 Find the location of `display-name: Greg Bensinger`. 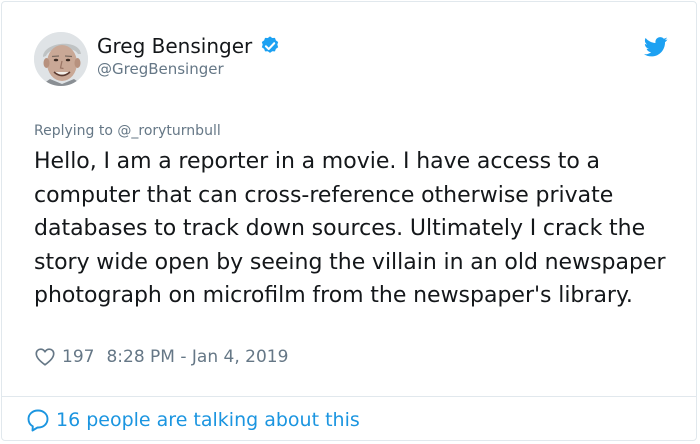

display-name: Greg Bensinger is located at coordinates (174, 46).